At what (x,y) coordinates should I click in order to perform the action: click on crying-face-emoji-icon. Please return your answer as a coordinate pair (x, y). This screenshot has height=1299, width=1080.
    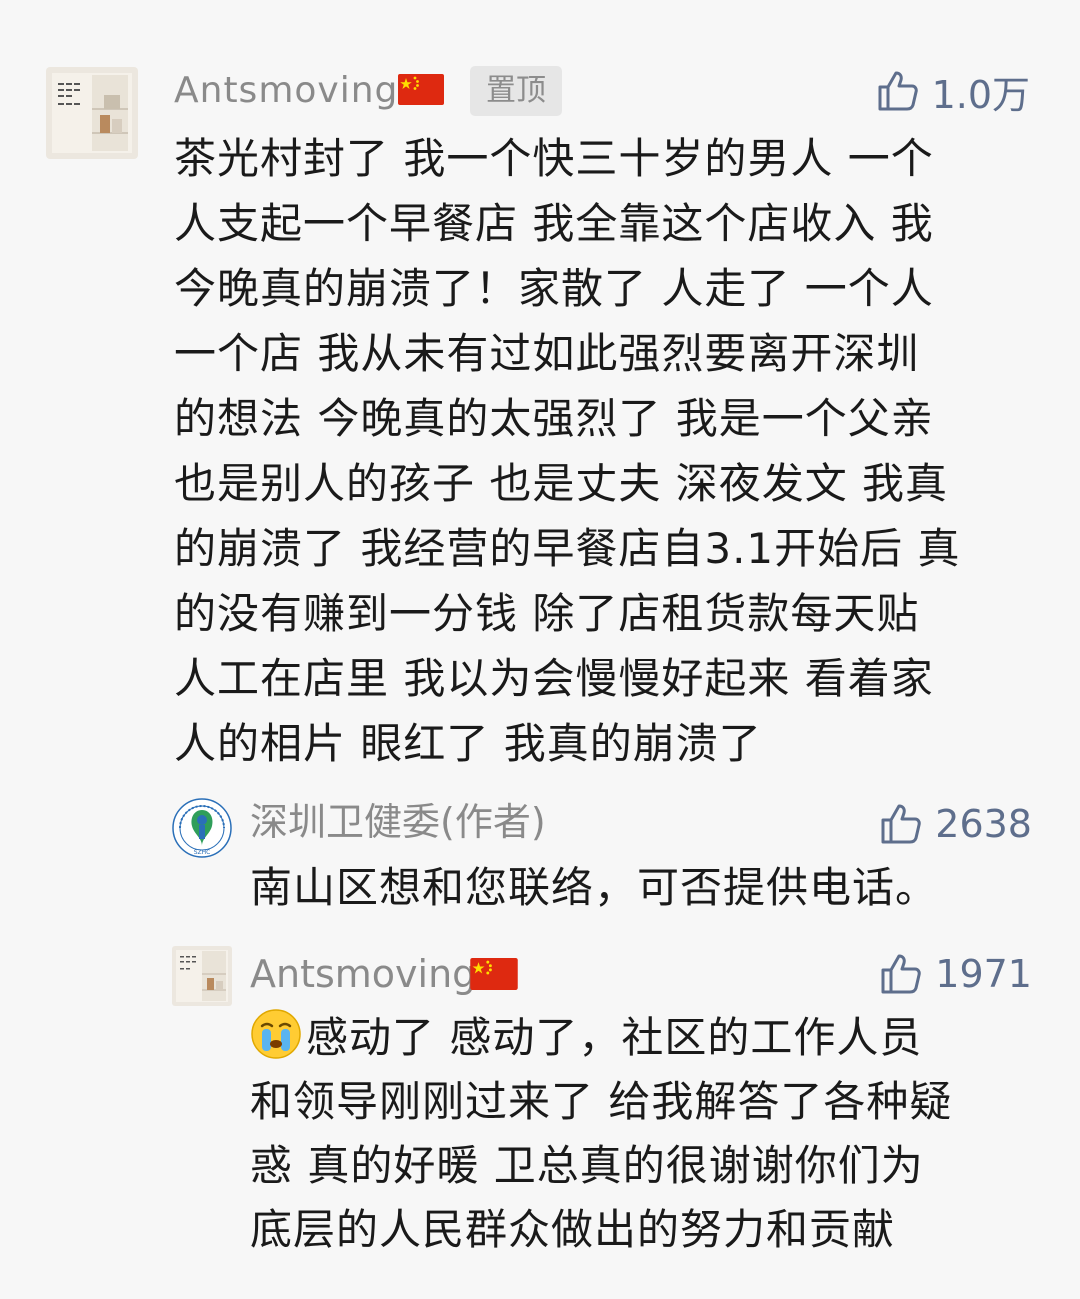
    Looking at the image, I should click on (276, 1034).